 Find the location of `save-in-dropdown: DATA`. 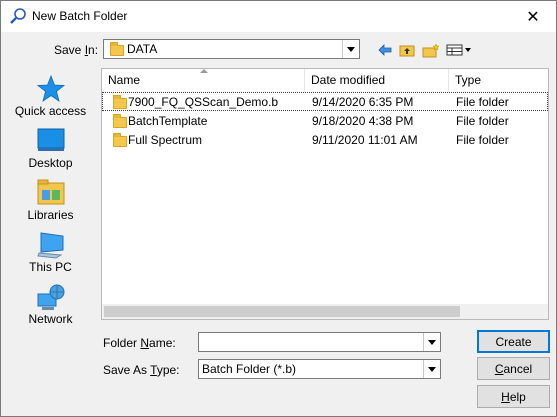

save-in-dropdown: DATA is located at coordinates (231, 49).